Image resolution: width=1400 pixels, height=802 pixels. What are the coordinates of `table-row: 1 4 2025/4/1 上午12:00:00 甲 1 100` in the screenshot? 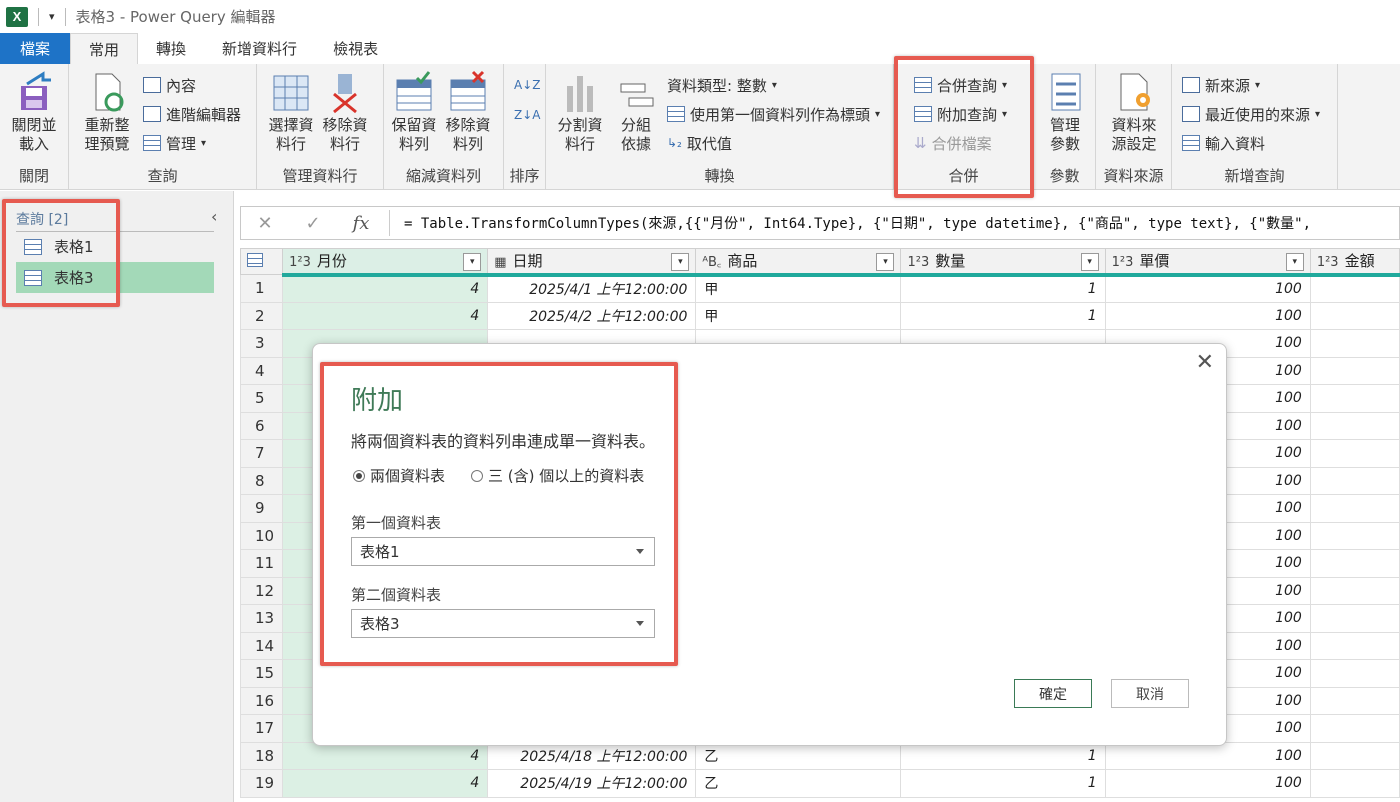 It's located at (820, 288).